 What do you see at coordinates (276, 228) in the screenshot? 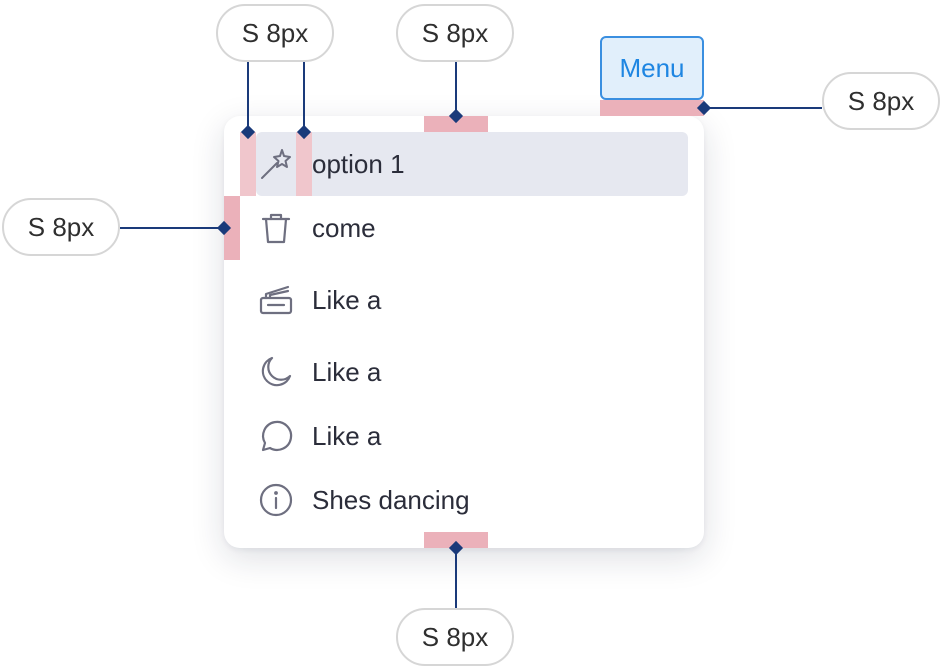
I see `trash-icon` at bounding box center [276, 228].